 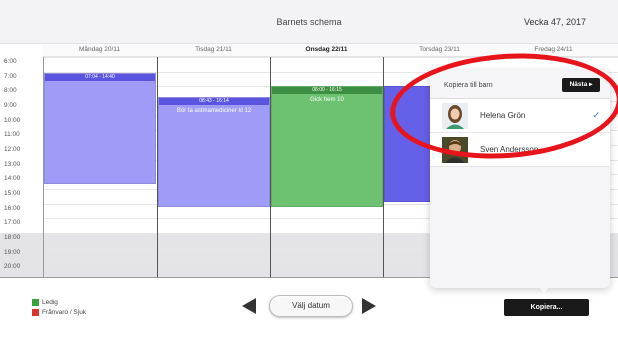 What do you see at coordinates (311, 306) in the screenshot?
I see `choose-date-button: Välj datum` at bounding box center [311, 306].